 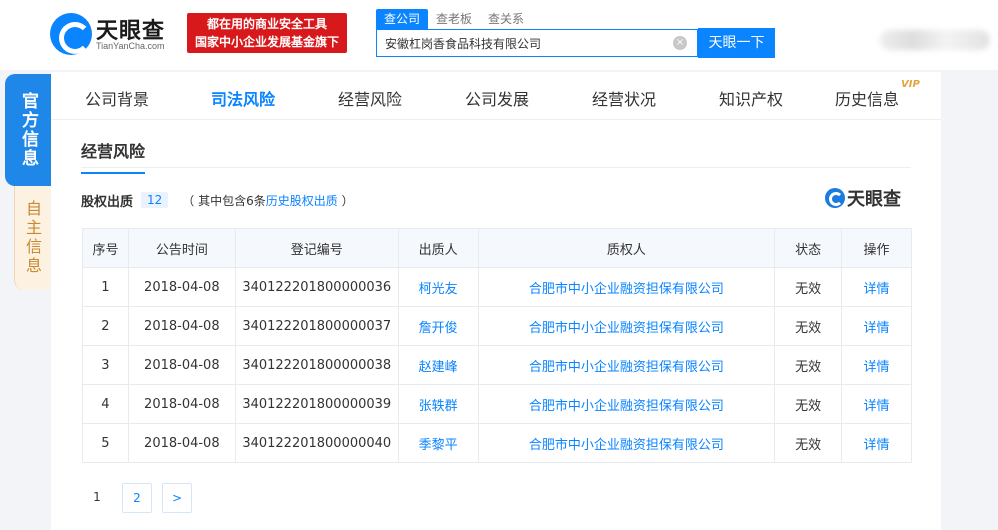 I want to click on clear-icon: ×, so click(x=680, y=43).